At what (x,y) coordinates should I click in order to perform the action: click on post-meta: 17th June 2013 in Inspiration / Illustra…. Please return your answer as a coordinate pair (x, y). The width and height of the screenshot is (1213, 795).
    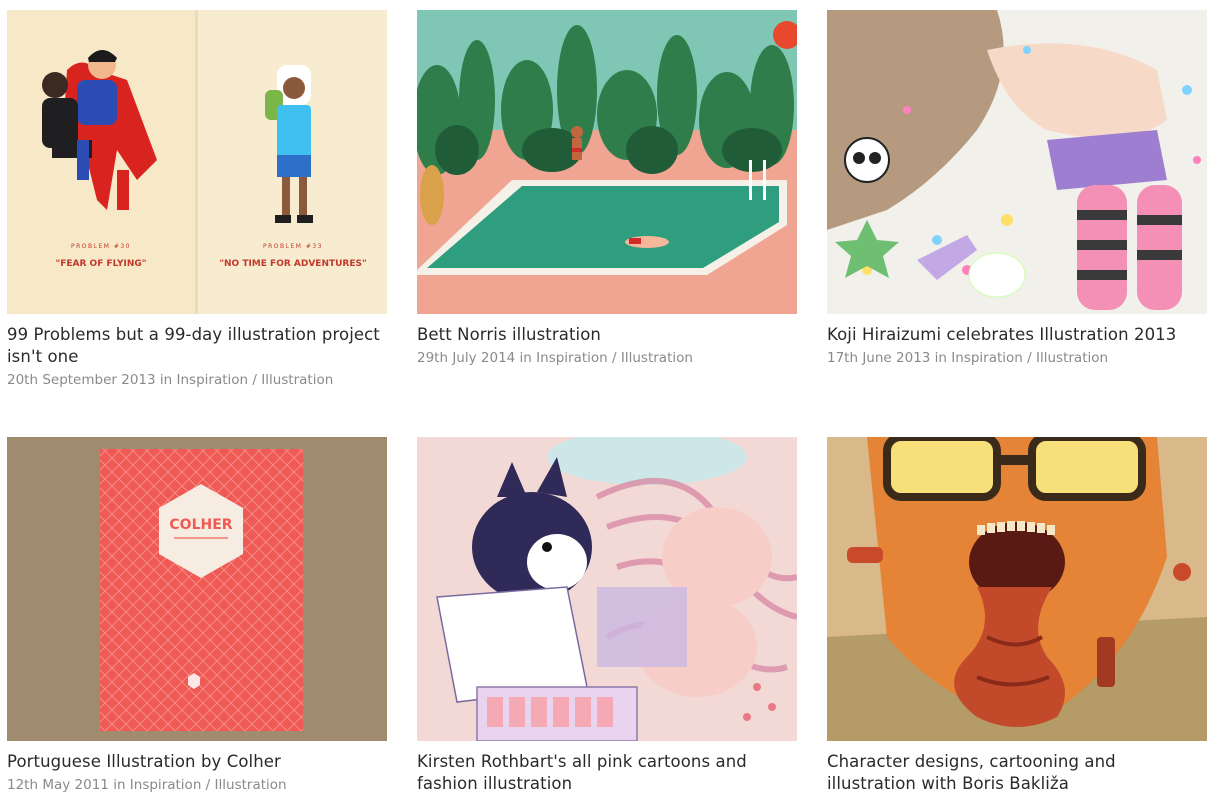
    Looking at the image, I should click on (1017, 358).